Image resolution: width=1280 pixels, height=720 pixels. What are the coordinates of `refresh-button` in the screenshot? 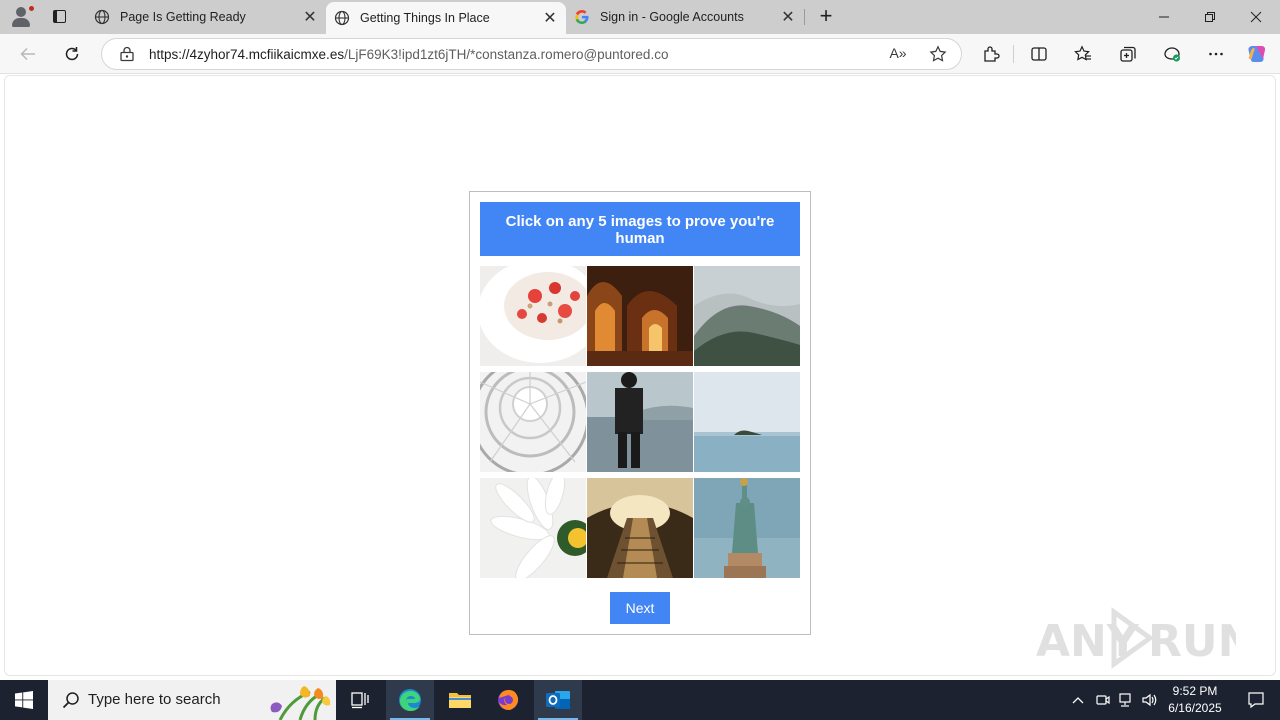 It's located at (72, 54).